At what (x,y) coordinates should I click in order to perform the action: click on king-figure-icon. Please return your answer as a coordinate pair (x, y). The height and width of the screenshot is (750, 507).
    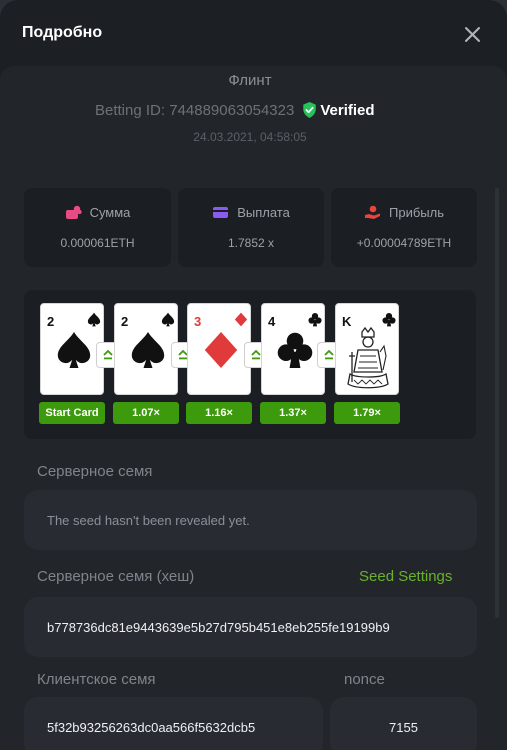
    Looking at the image, I should click on (368, 357).